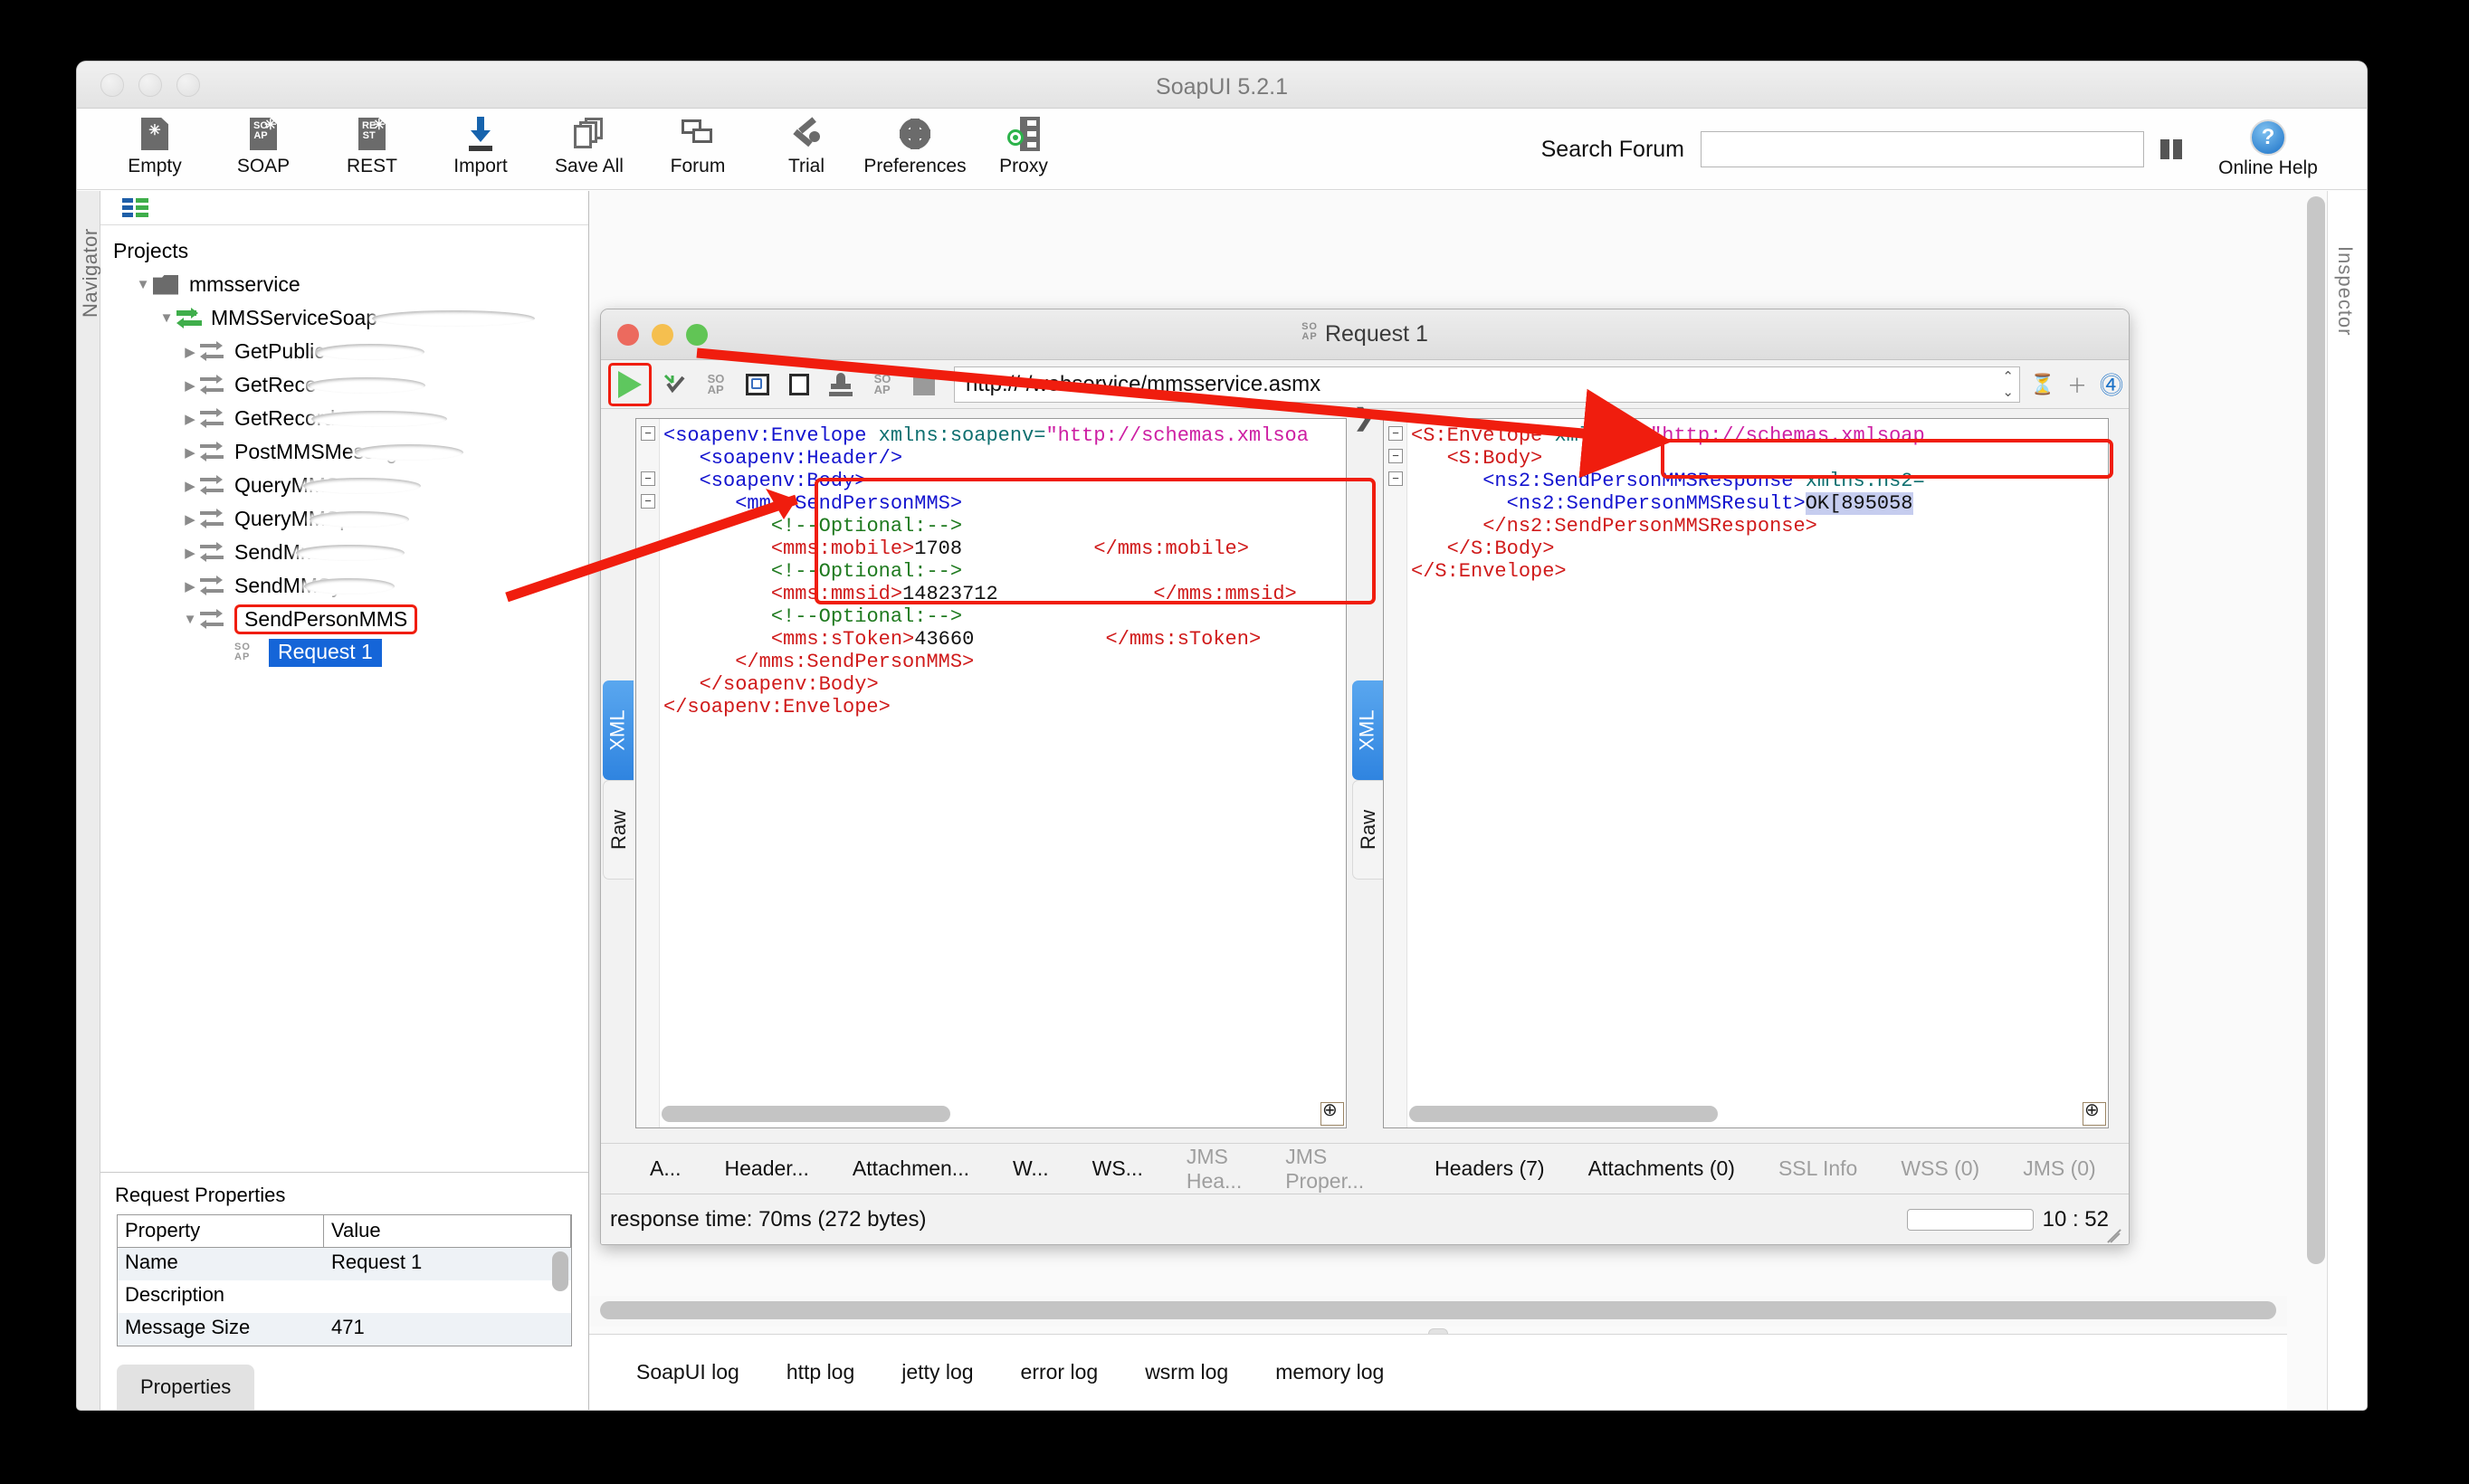 The width and height of the screenshot is (2469, 1484). Describe the element at coordinates (1095, 541) in the screenshot. I see `annotation-box-request-values` at that location.